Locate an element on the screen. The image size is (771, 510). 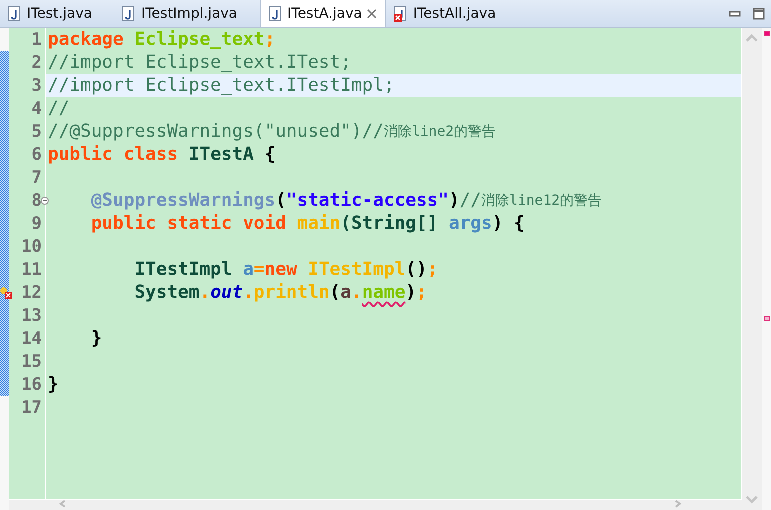
line-number: 1 is located at coordinates (37, 40).